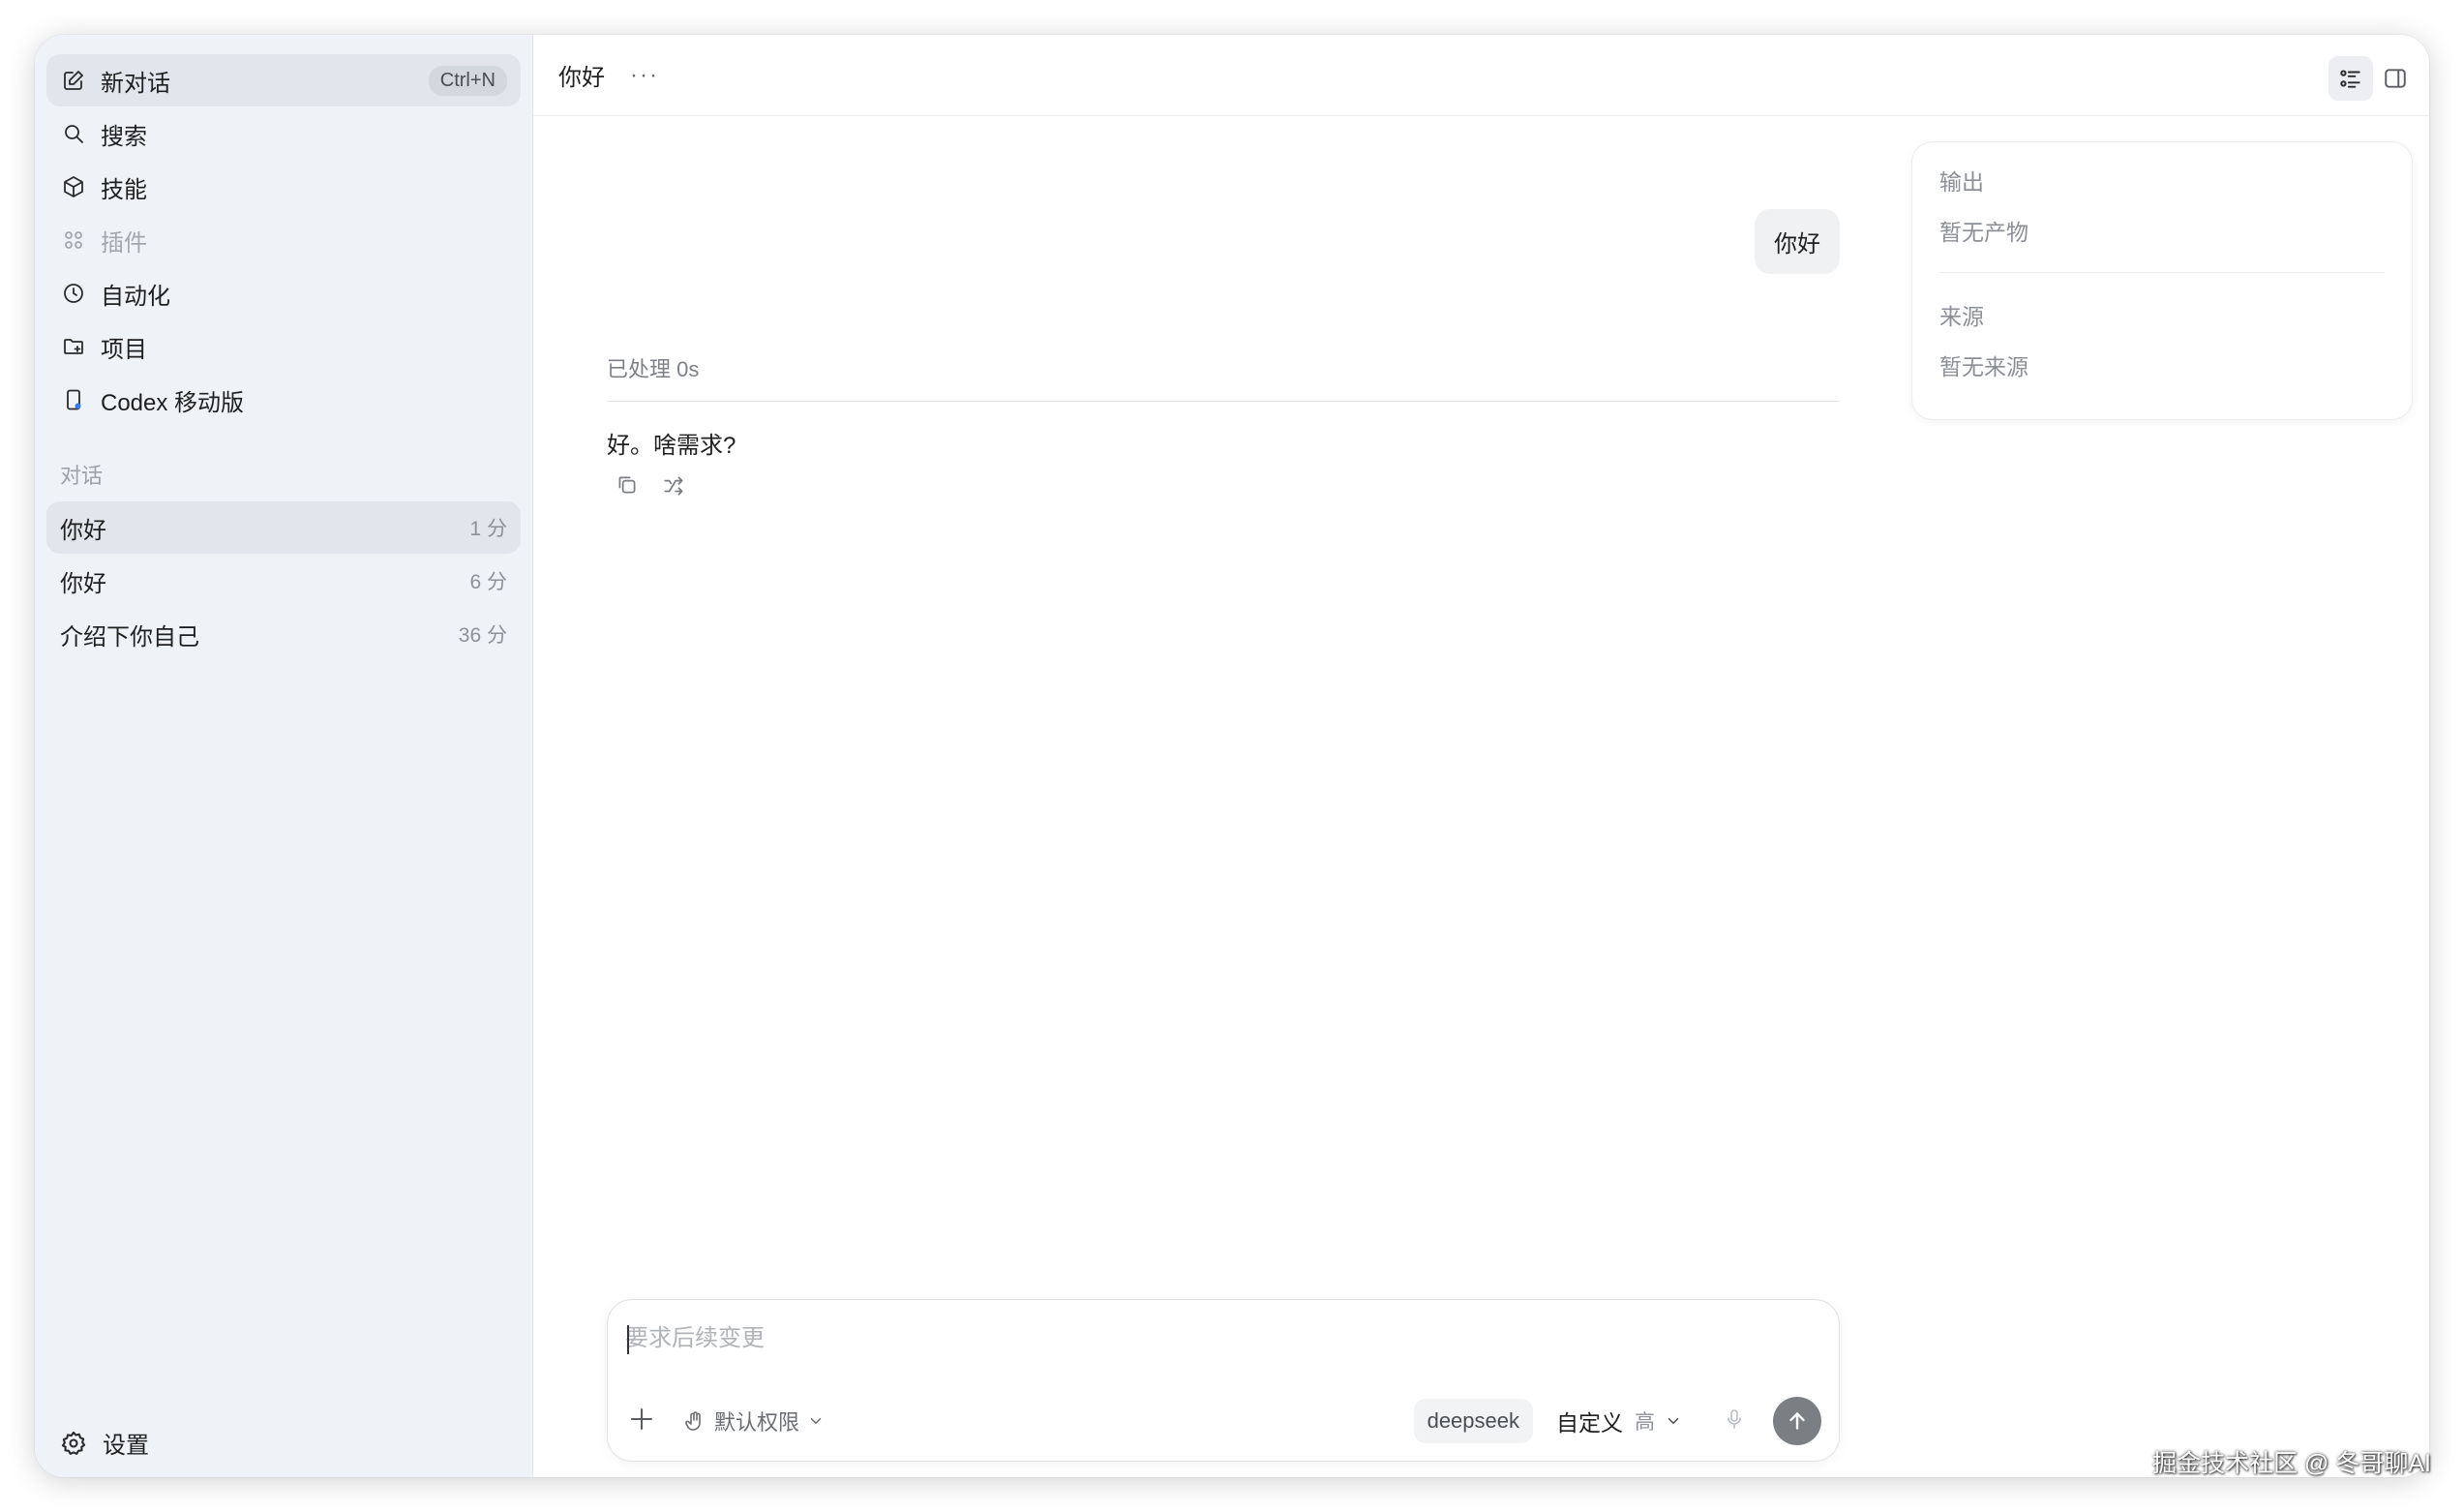 The height and width of the screenshot is (1512, 2464). I want to click on message-actions, so click(650, 487).